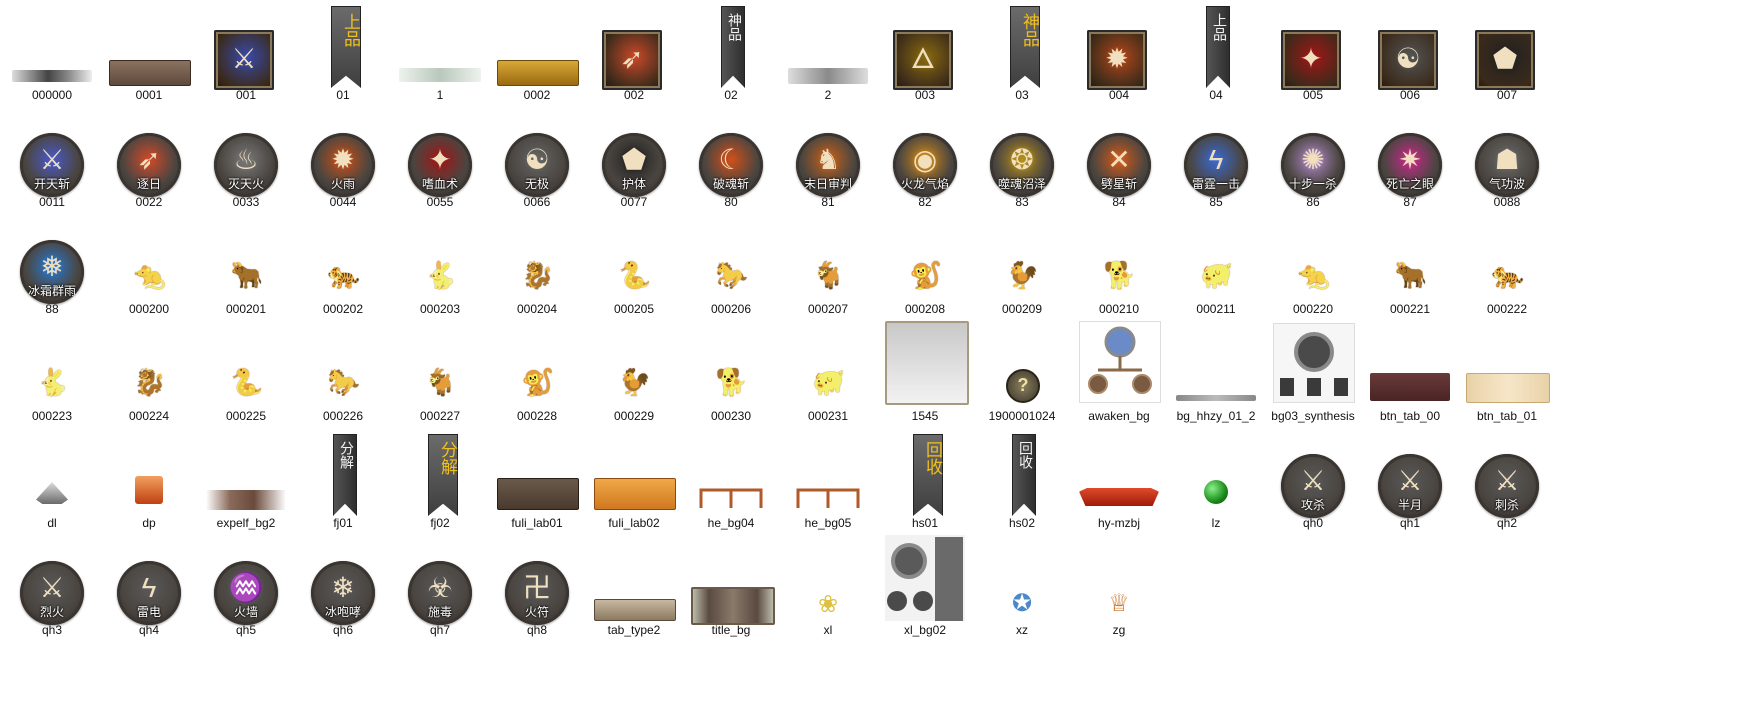  I want to click on file-item: 🐐 000227, so click(440, 372).